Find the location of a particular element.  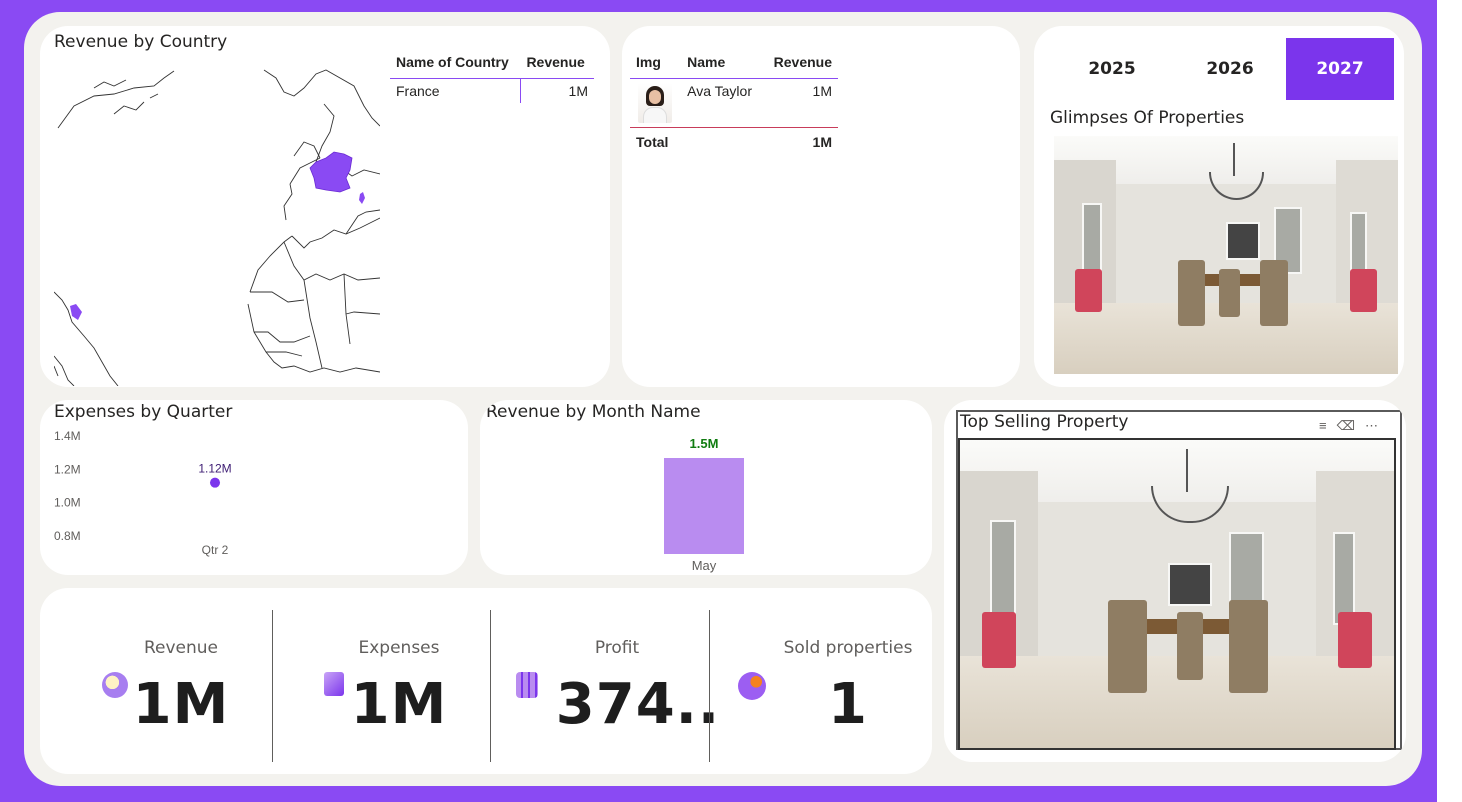

map-title: Revenue by Country is located at coordinates (141, 42).